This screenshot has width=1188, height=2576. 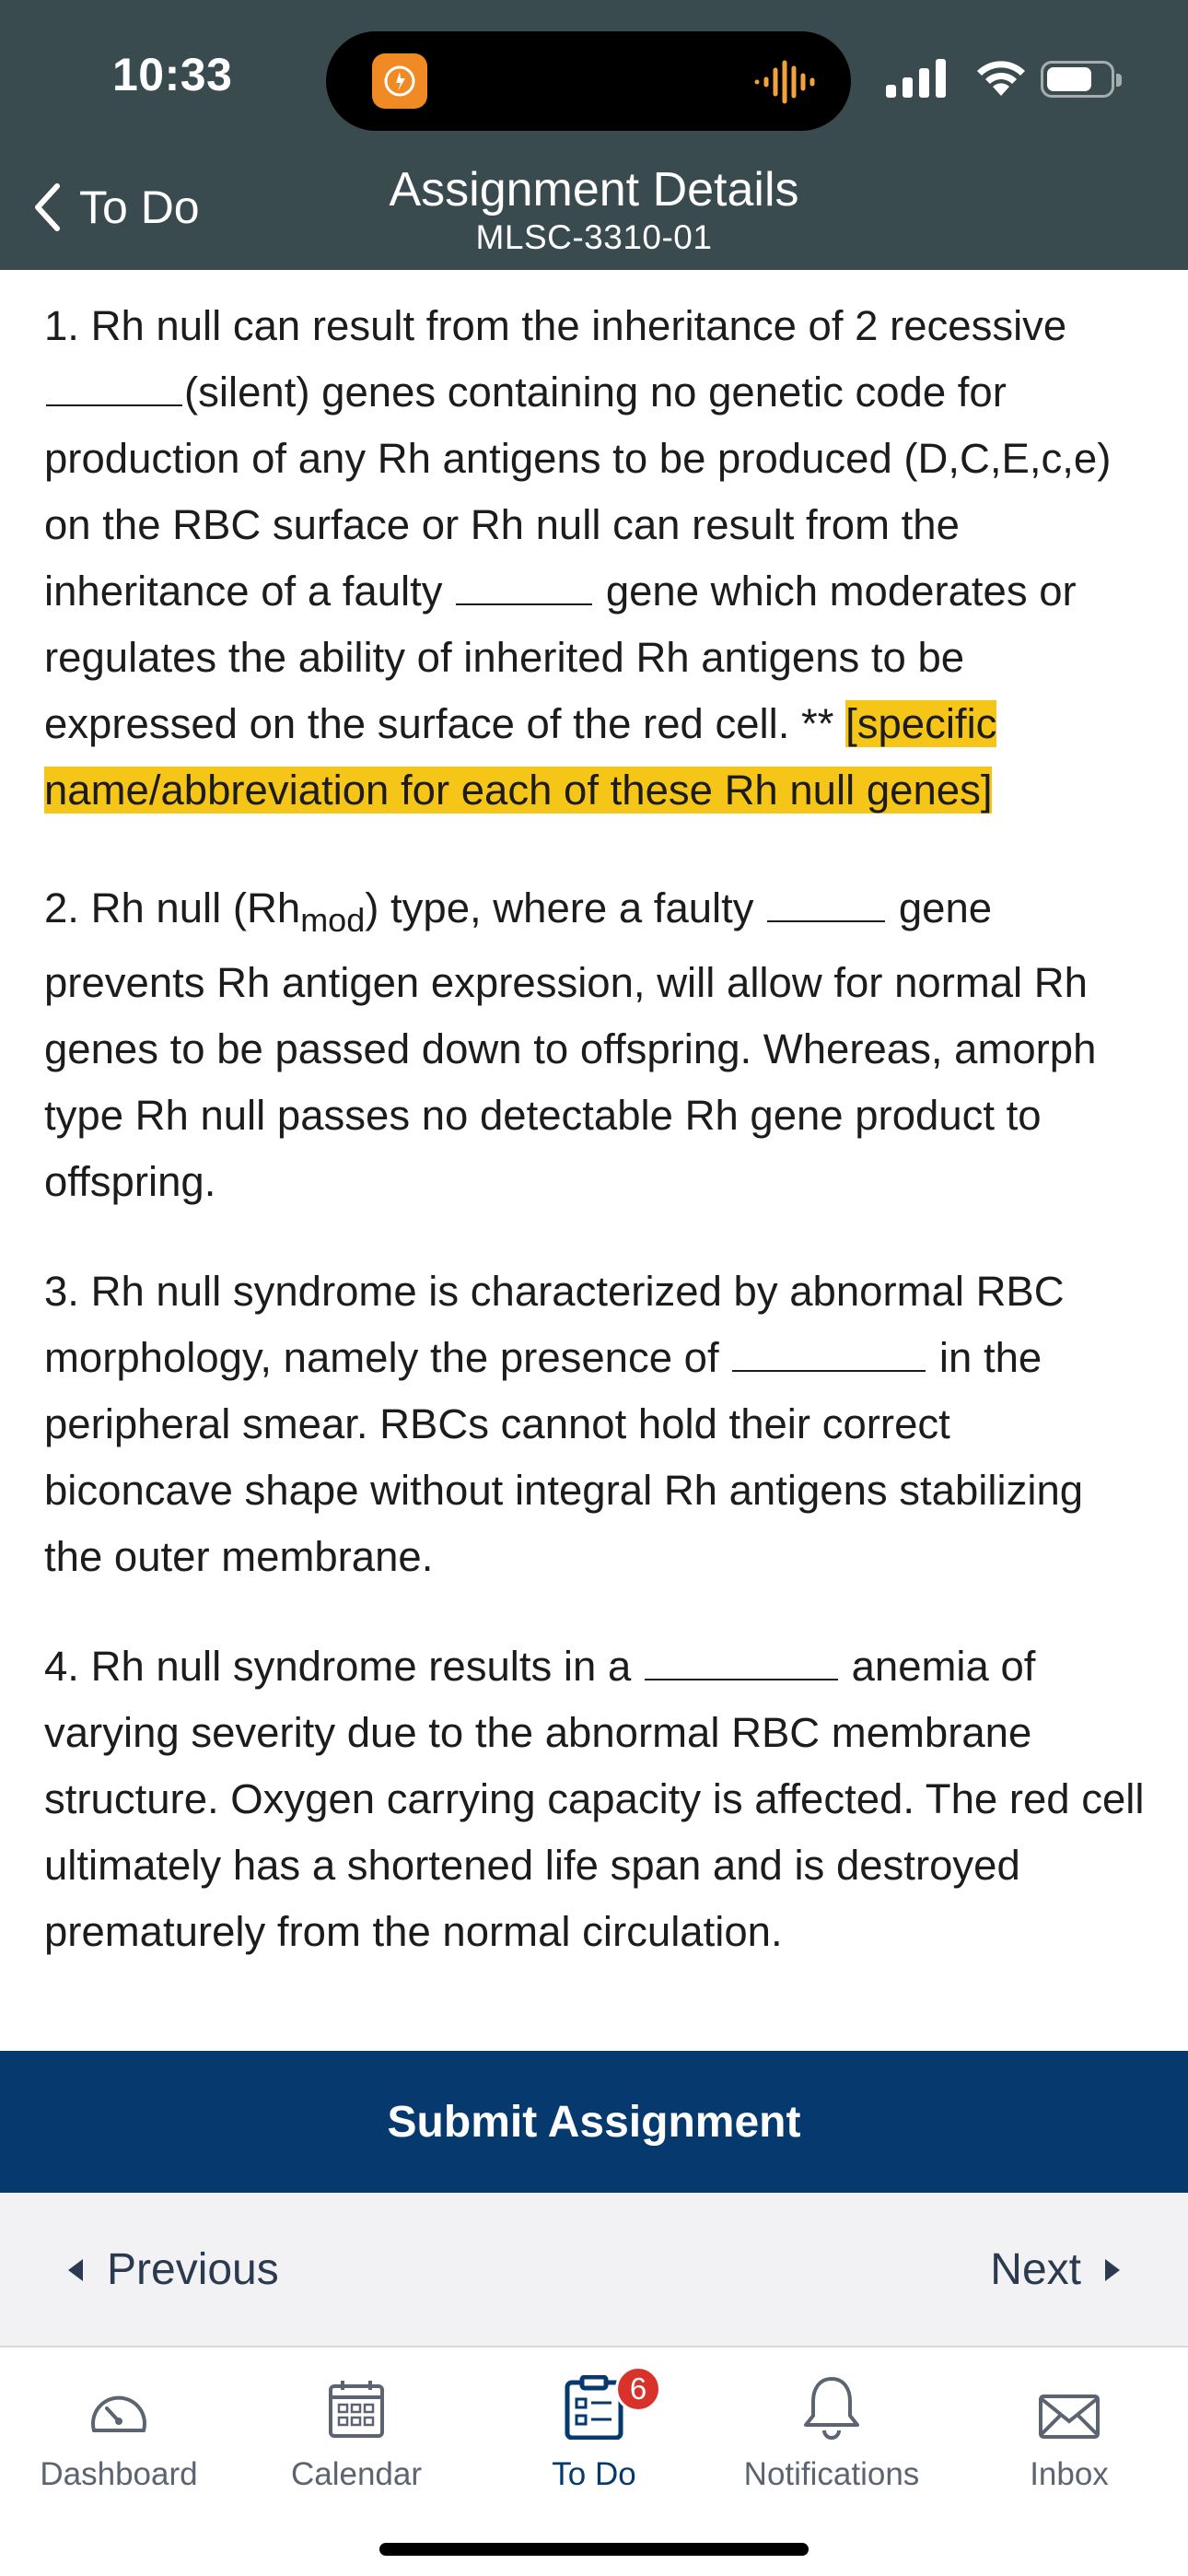 I want to click on tab-notifications: Notifications, so click(x=831, y=2429).